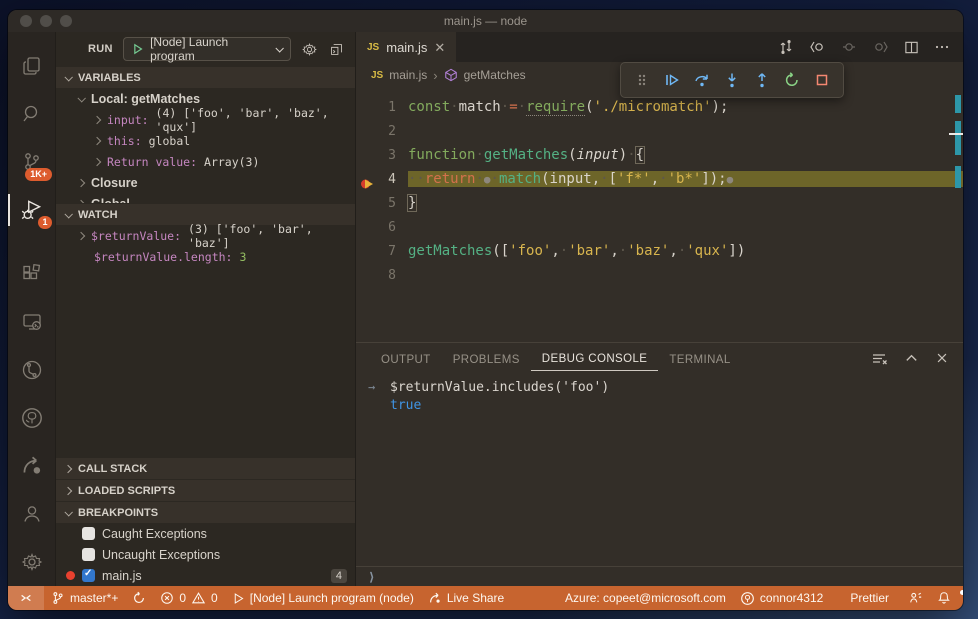 This screenshot has width=978, height=619. Describe the element at coordinates (382, 131) in the screenshot. I see `line-number: 2` at that location.